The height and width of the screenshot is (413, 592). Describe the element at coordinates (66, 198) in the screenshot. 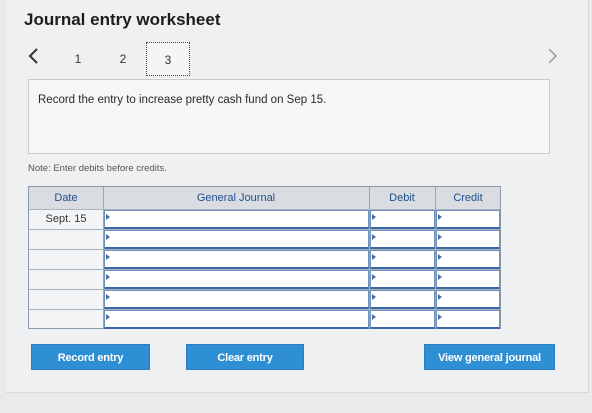

I see `header-date: Date` at that location.